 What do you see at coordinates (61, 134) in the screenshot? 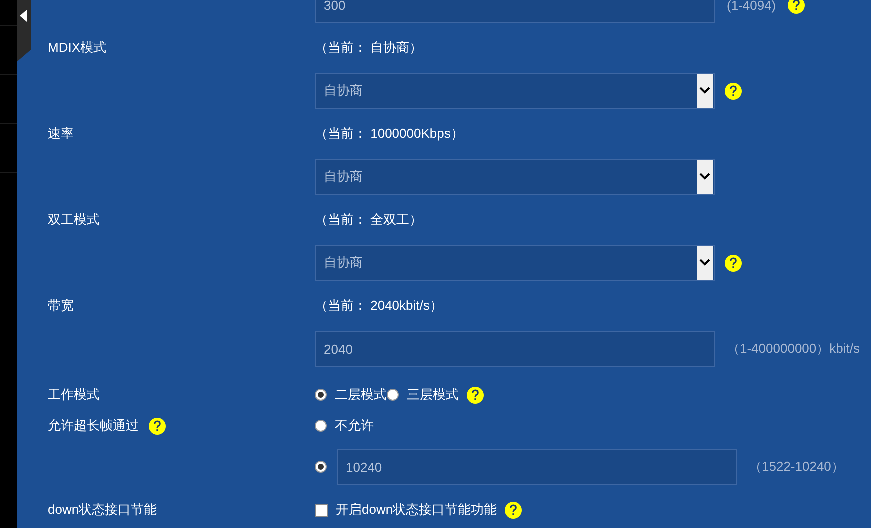
I see `field-label: 速率` at bounding box center [61, 134].